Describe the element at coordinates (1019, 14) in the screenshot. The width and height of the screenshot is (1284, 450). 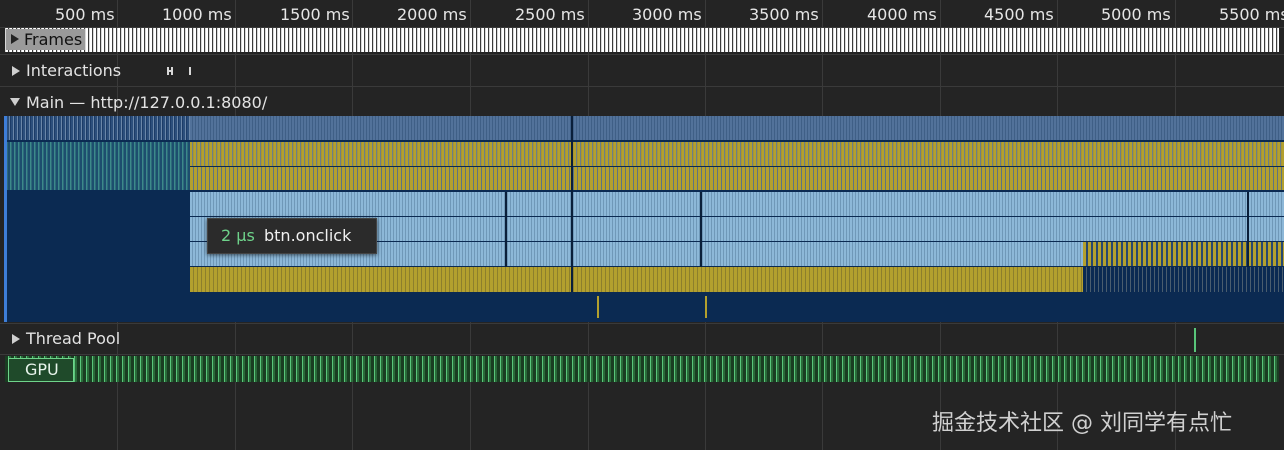
I see `ruler-tick-label: 4500 ms` at that location.